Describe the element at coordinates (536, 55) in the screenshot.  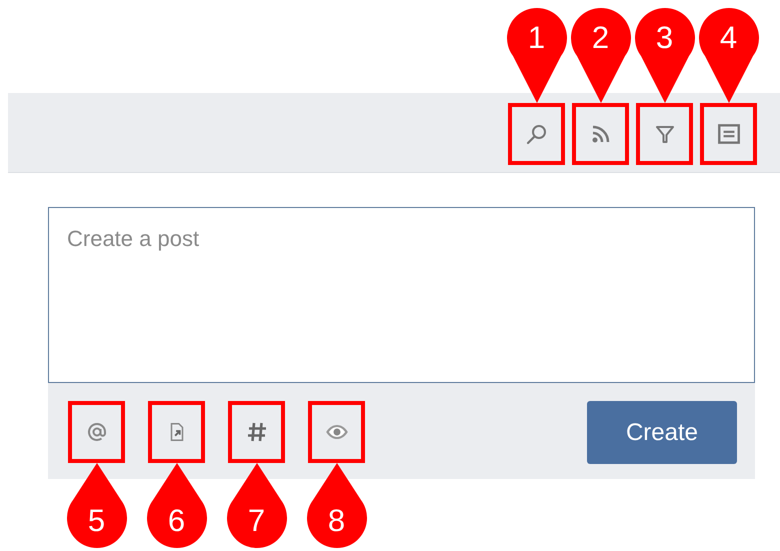
I see `callout-pin: 1` at that location.